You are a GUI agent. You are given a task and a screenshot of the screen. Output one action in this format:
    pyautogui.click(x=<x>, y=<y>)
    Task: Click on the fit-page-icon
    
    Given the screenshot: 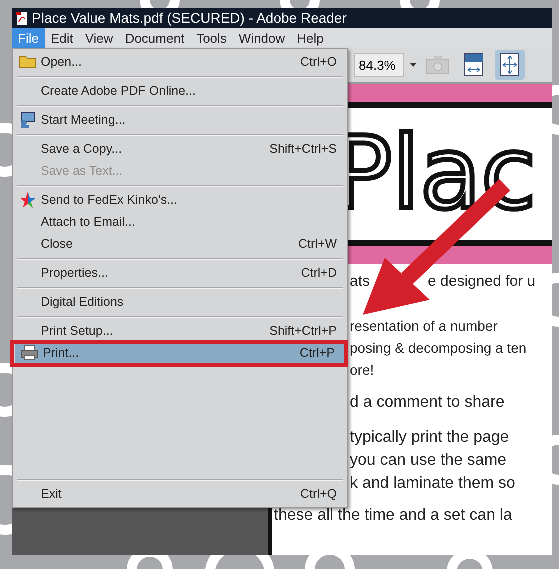 What is the action you would take?
    pyautogui.click(x=510, y=65)
    